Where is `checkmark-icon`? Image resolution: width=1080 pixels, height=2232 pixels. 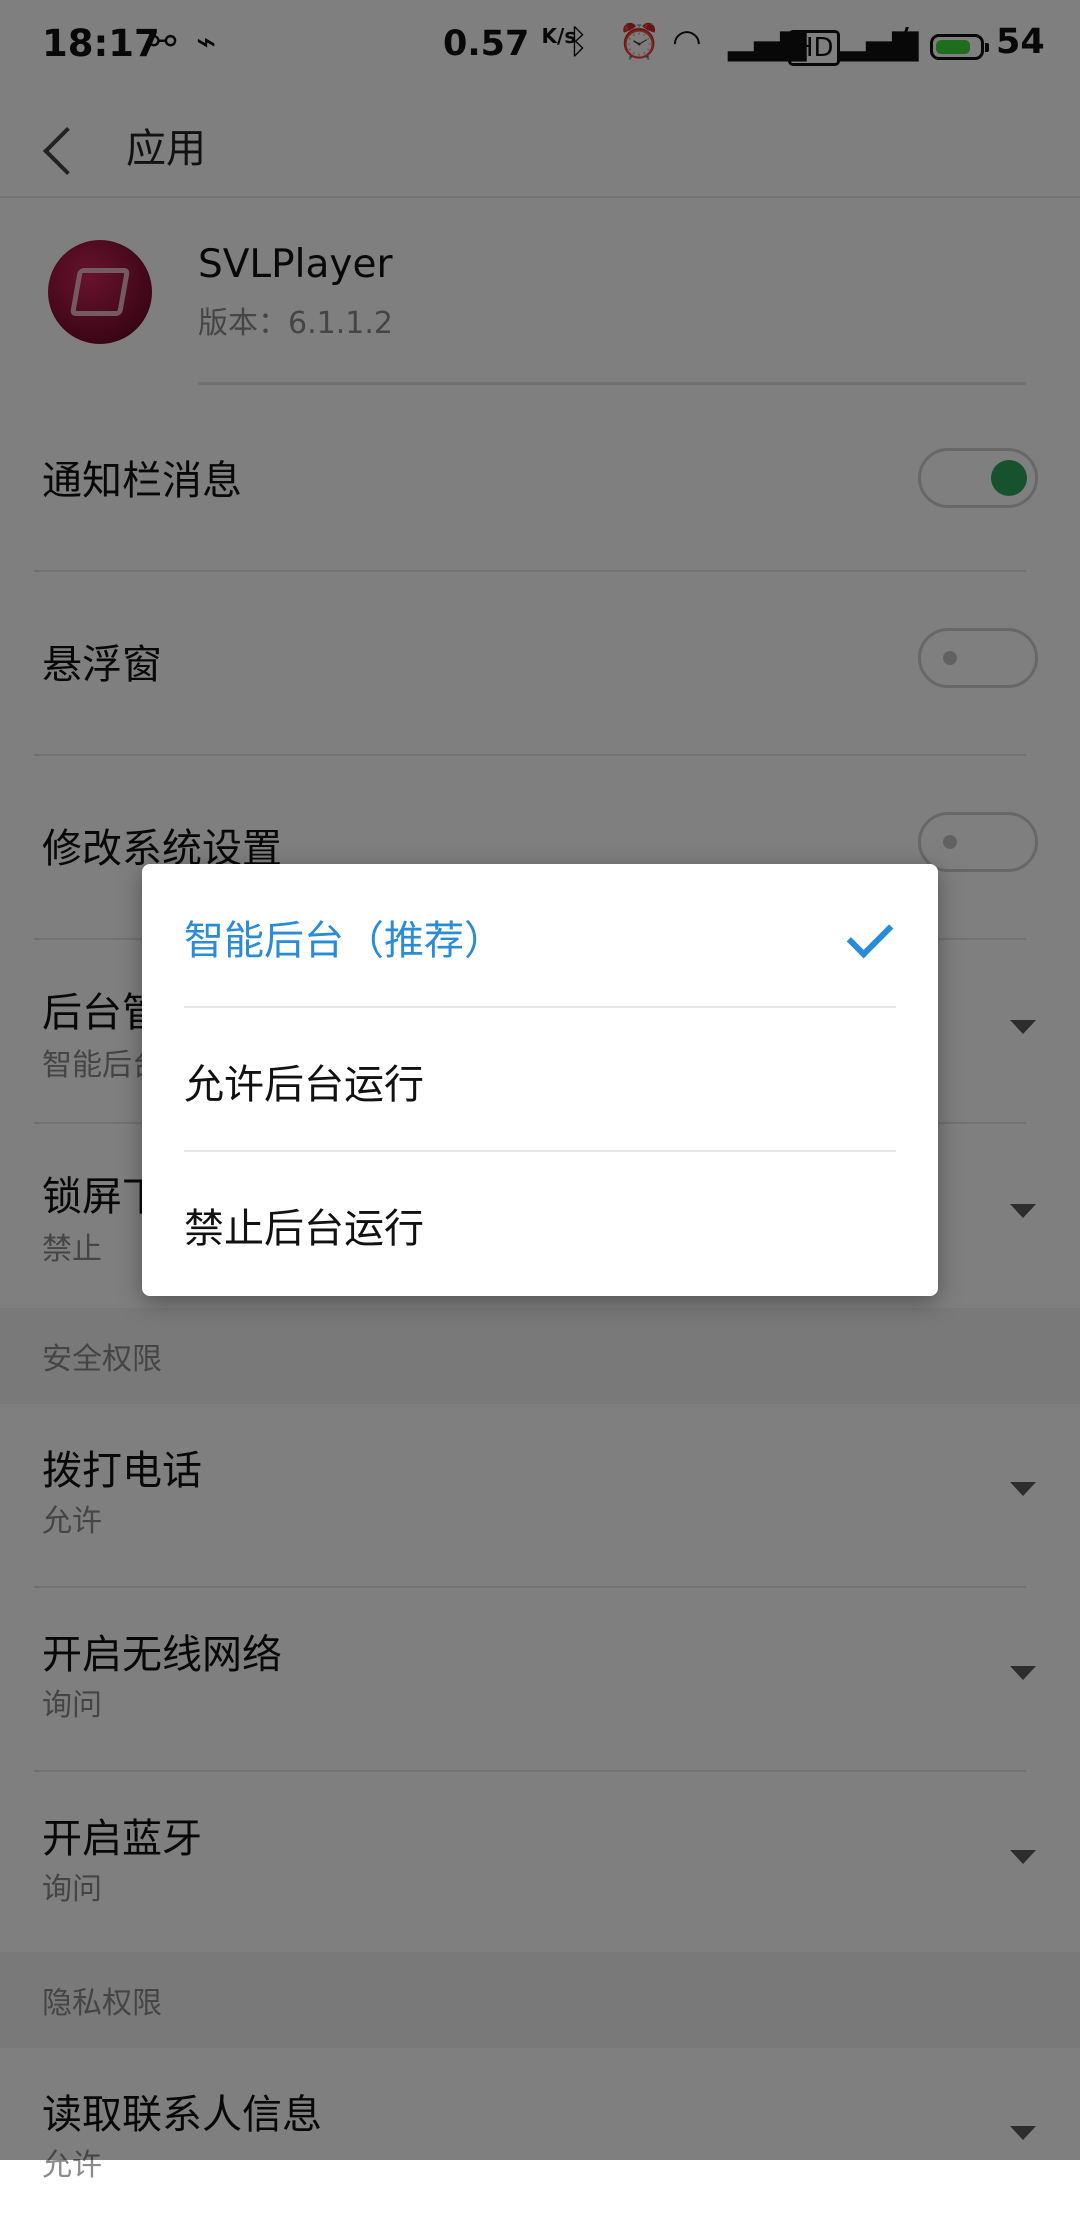
checkmark-icon is located at coordinates (870, 935).